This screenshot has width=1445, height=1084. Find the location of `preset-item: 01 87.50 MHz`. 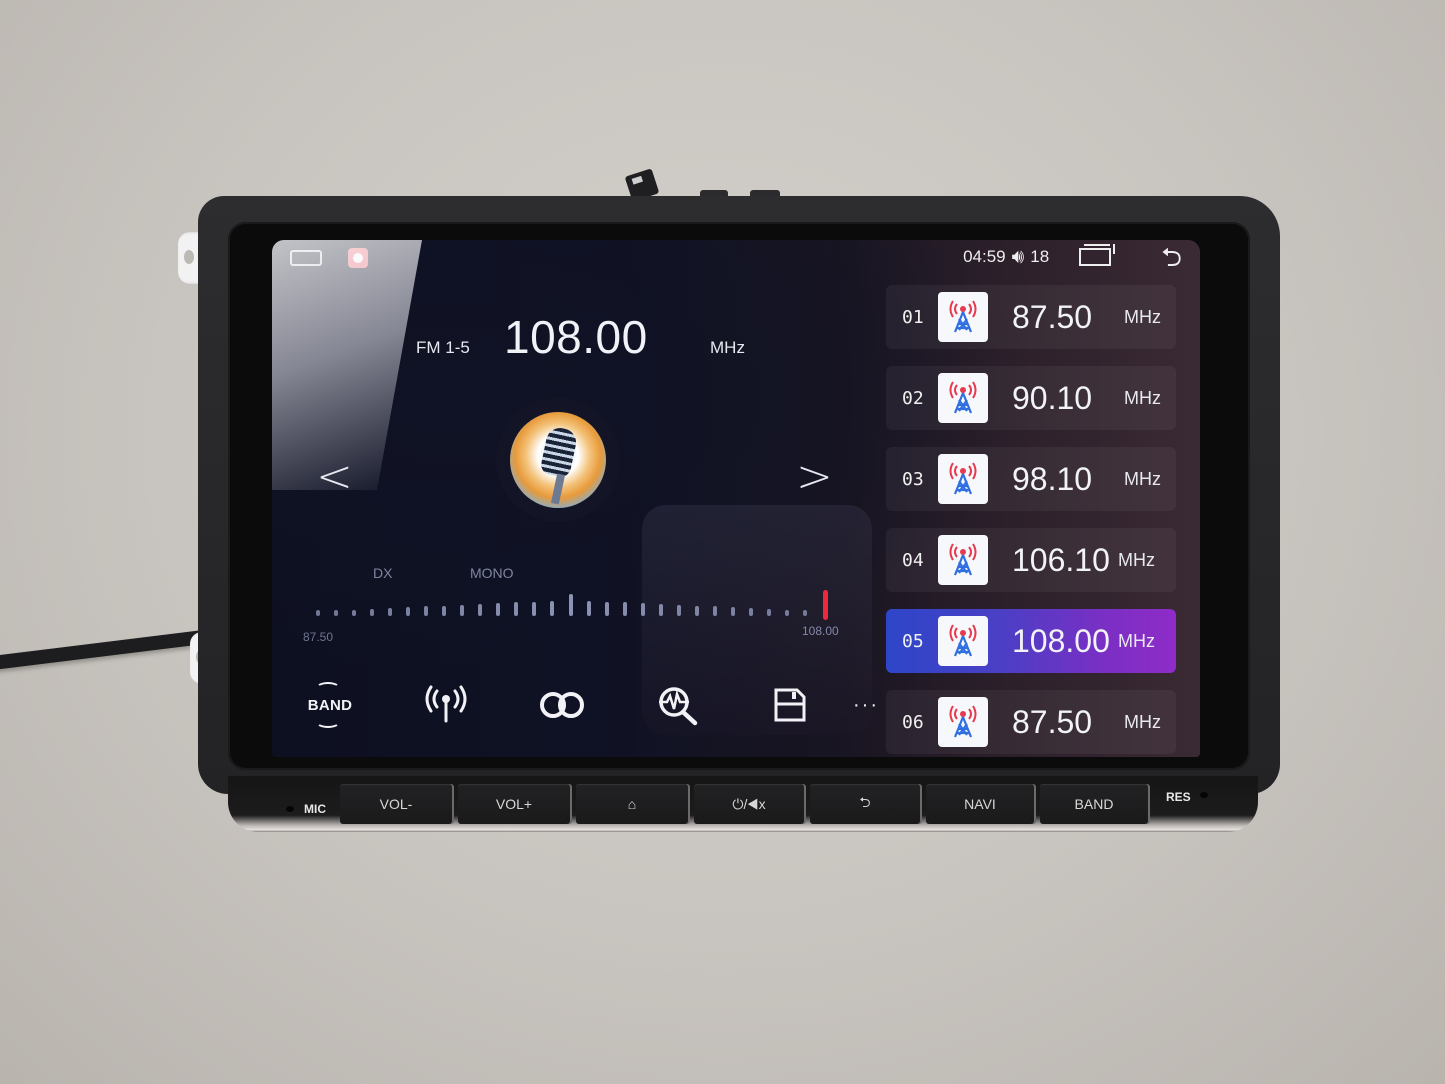

preset-item: 01 87.50 MHz is located at coordinates (1031, 317).